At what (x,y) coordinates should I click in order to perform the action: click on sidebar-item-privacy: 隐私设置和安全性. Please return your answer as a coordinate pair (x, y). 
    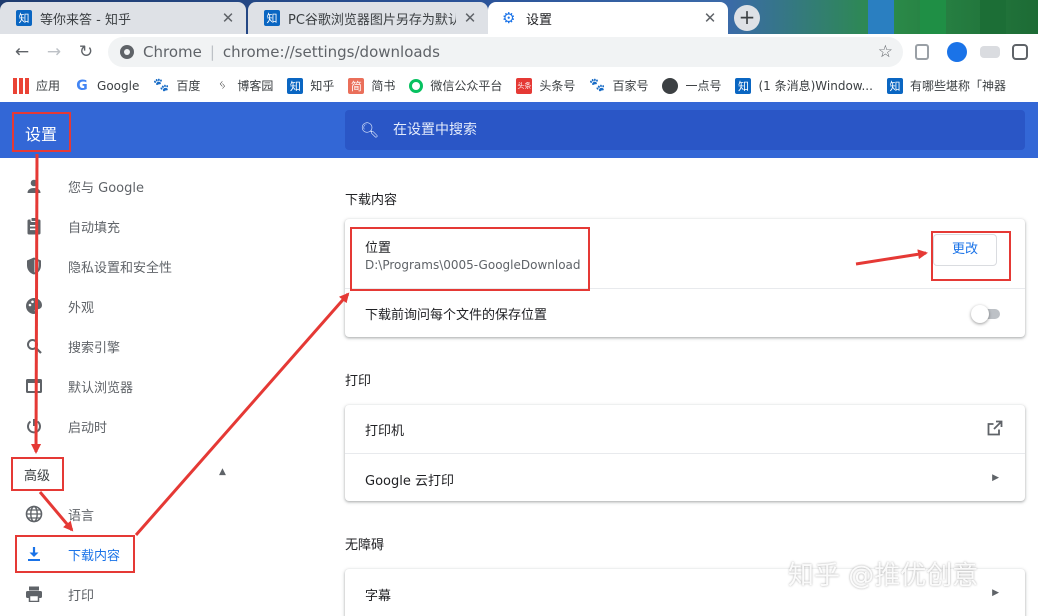
    Looking at the image, I should click on (128, 266).